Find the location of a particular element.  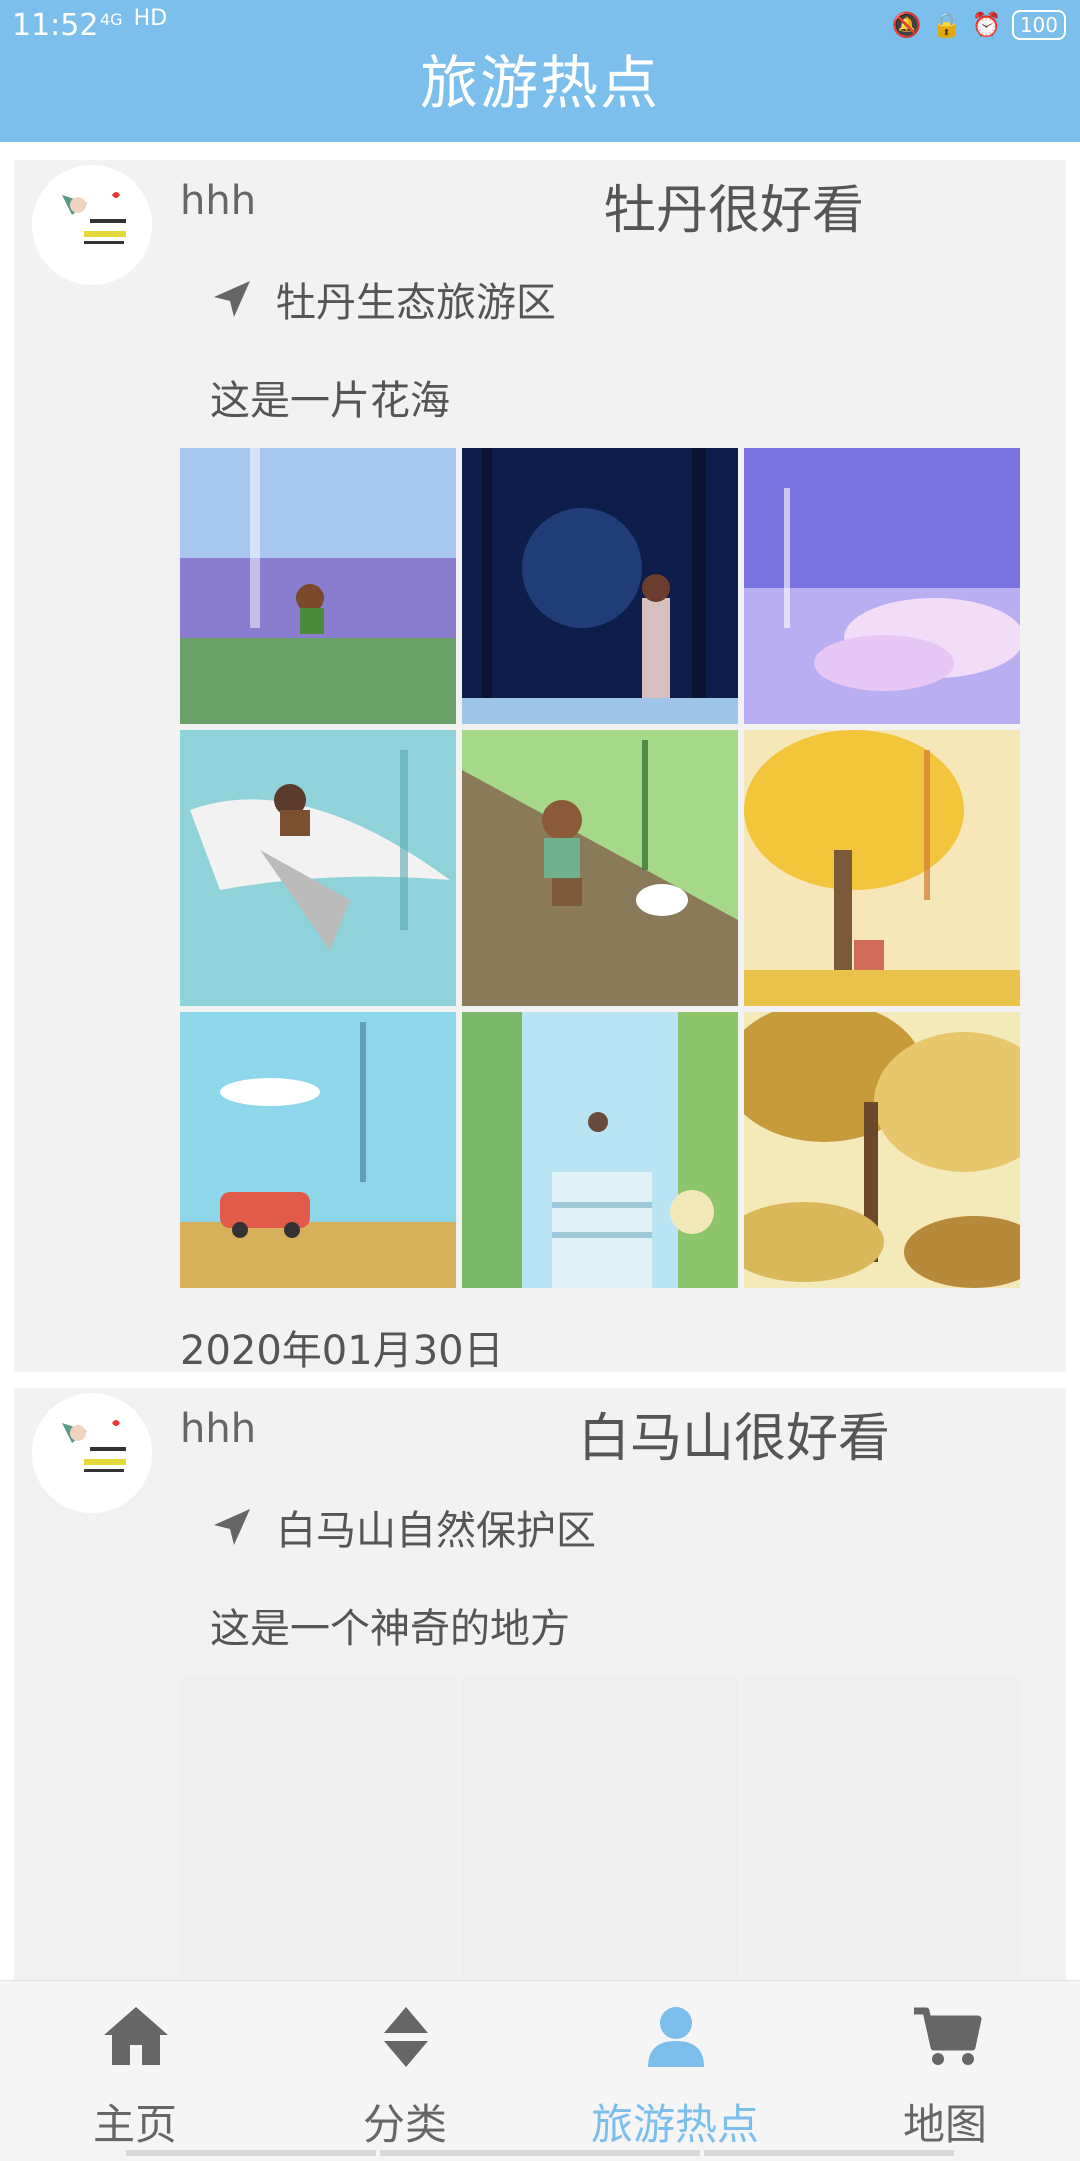

sort-icon is located at coordinates (406, 2037).